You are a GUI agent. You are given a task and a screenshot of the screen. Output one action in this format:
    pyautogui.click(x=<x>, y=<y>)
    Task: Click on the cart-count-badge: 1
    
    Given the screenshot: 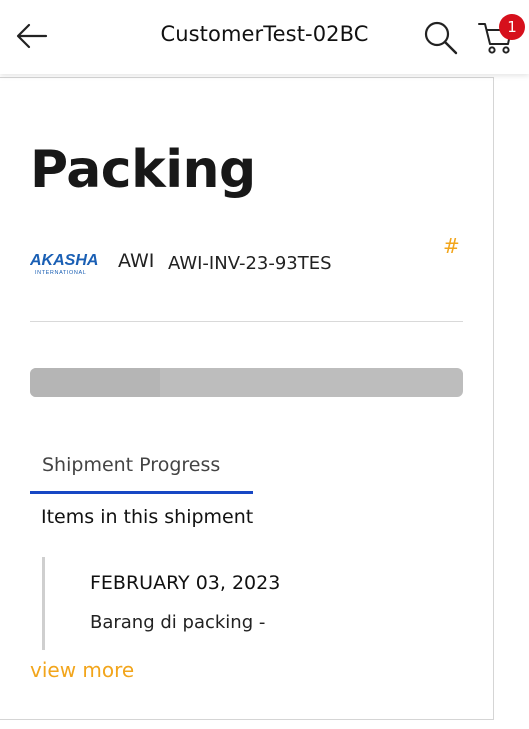 What is the action you would take?
    pyautogui.click(x=512, y=27)
    